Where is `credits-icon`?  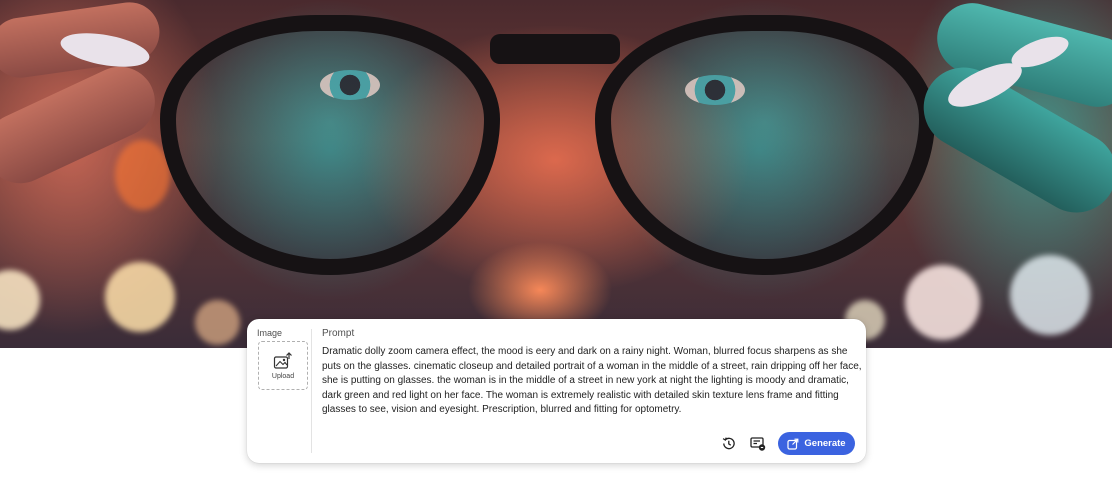 credits-icon is located at coordinates (758, 443).